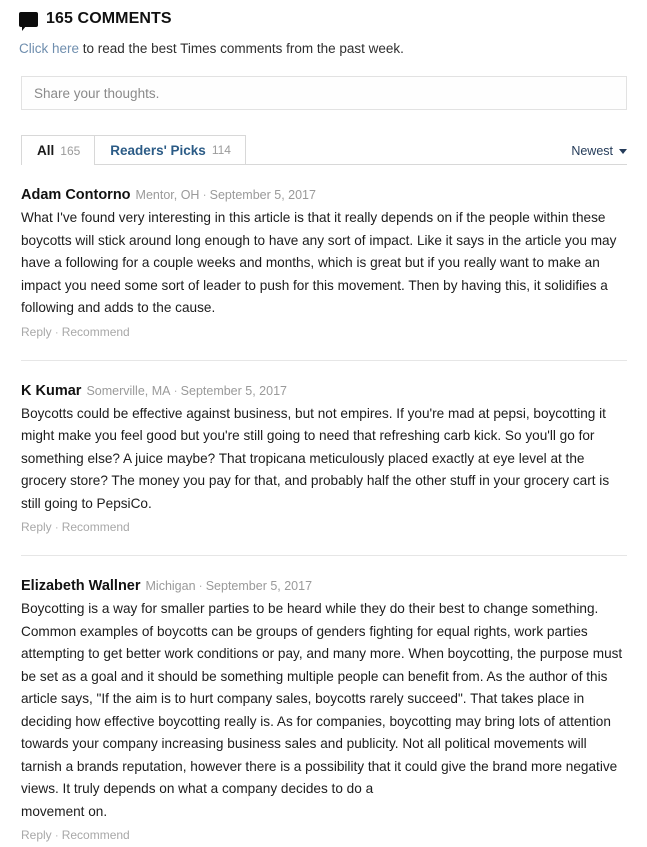 The width and height of the screenshot is (647, 847). What do you see at coordinates (324, 149) in the screenshot?
I see `comment-tabs: All 165 Readers' Picks 114 Newest` at bounding box center [324, 149].